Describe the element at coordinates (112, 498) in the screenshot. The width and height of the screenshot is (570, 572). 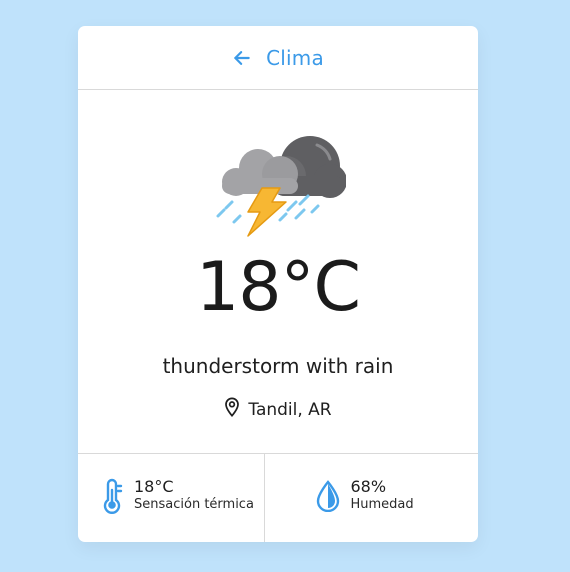
I see `thermometer-icon` at that location.